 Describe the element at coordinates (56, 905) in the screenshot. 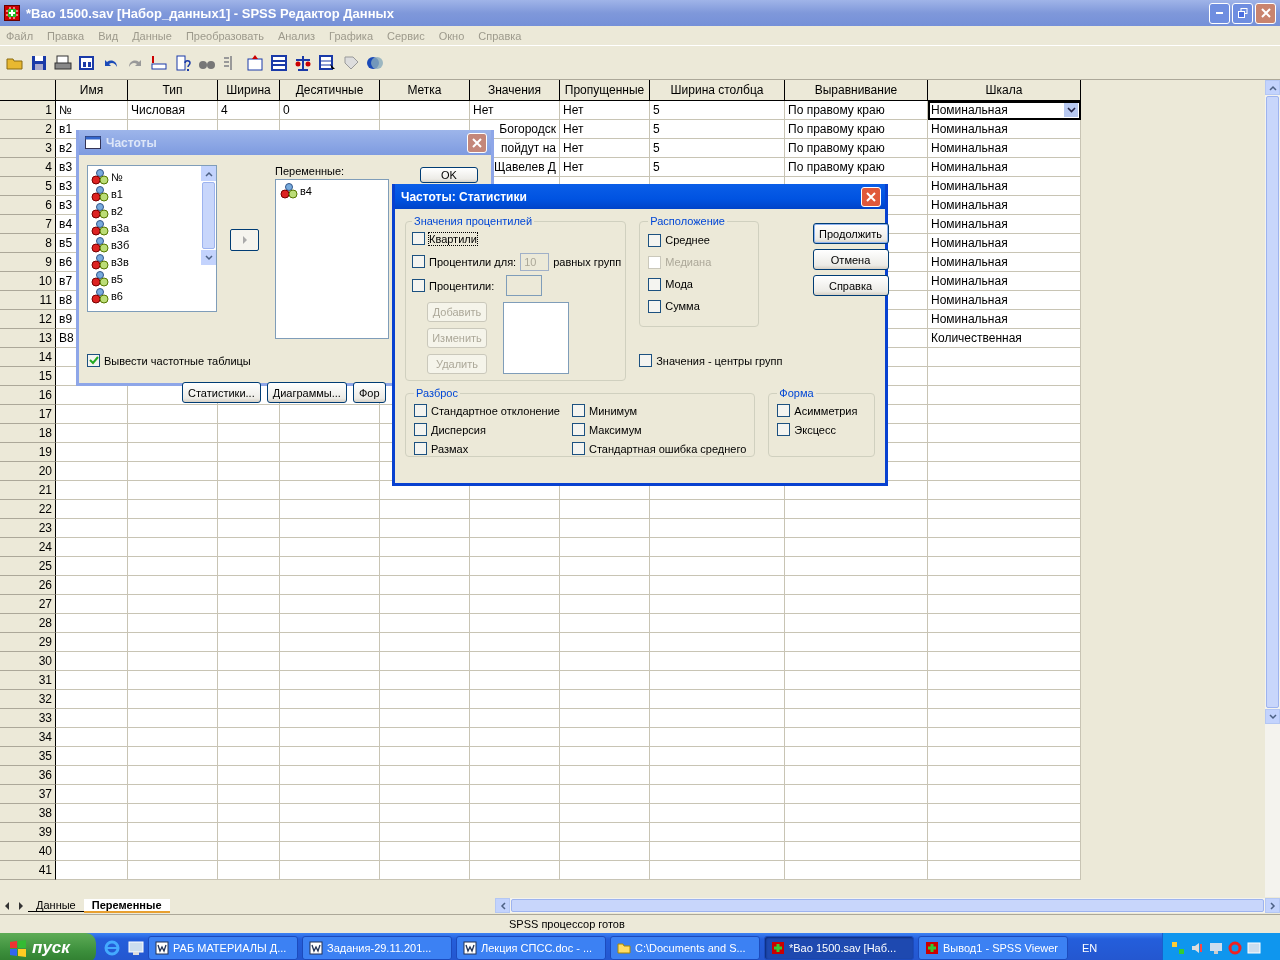

I see `sheet-tab: Данные` at that location.